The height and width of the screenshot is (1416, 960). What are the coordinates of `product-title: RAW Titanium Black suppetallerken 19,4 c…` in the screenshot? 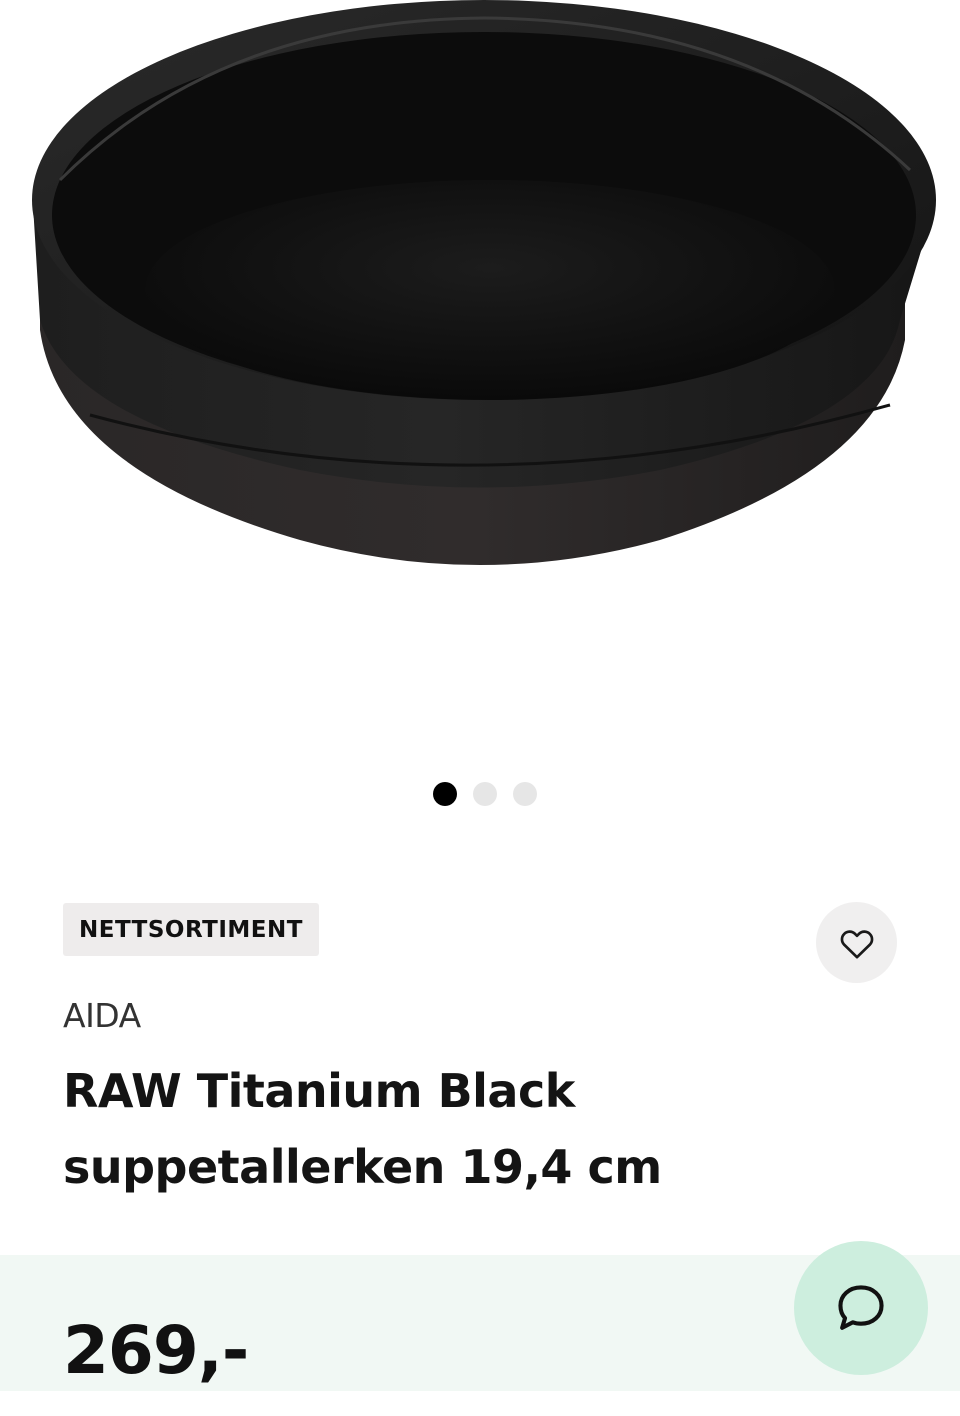 It's located at (473, 1129).